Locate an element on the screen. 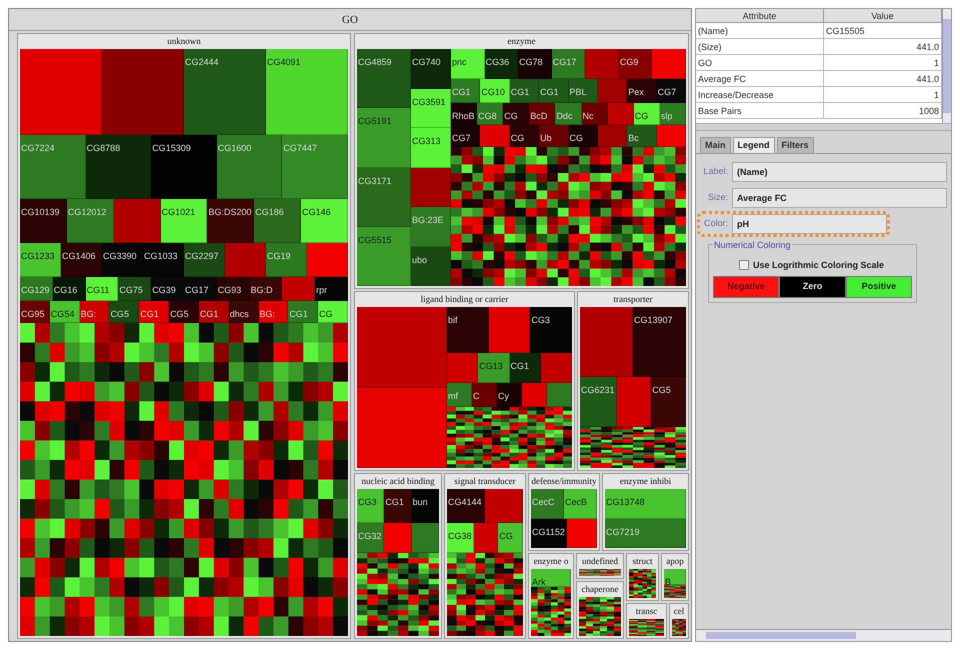 This screenshot has width=960, height=648. input-field: (Name) is located at coordinates (839, 172).